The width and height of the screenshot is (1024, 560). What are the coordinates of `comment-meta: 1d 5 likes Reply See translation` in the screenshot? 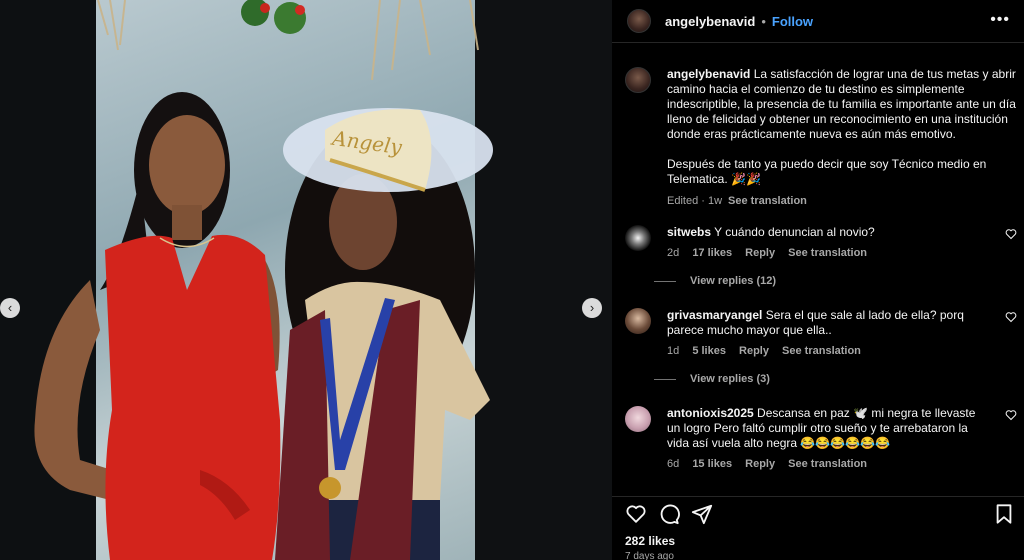 It's located at (829, 351).